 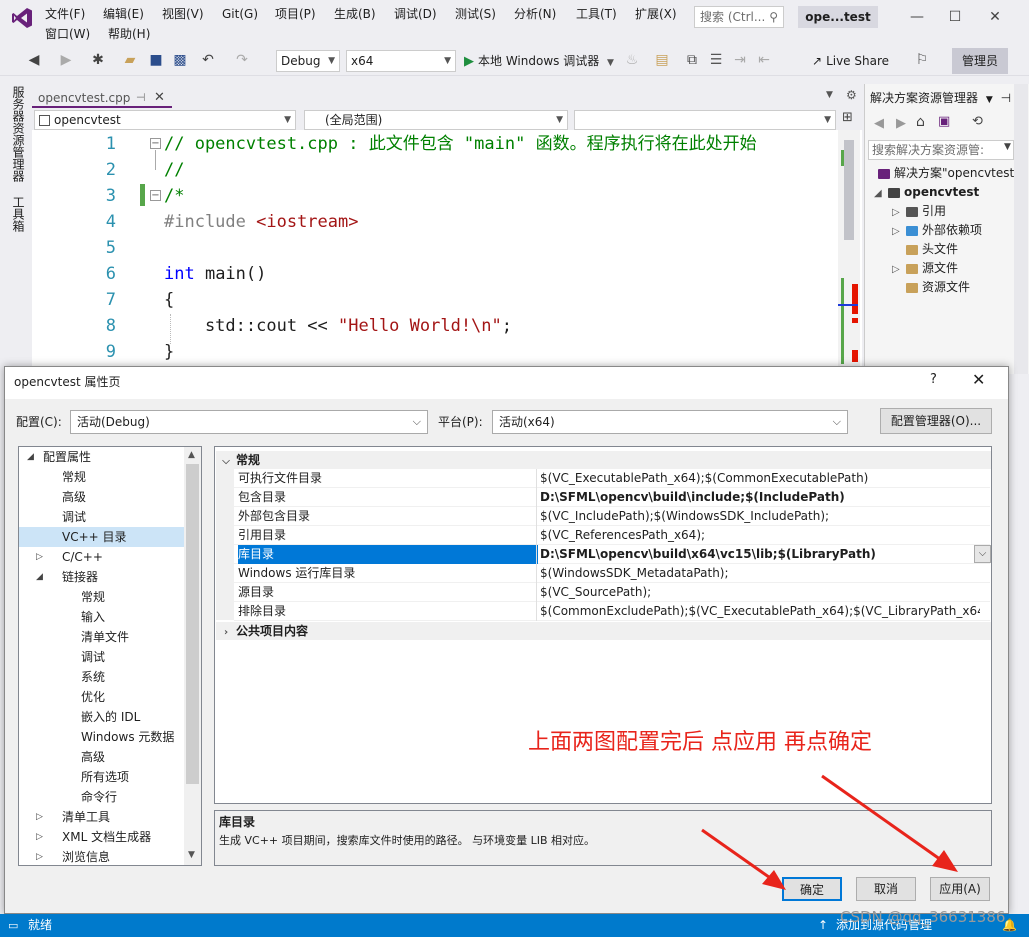 I want to click on forward-icon: ▶, so click(x=66, y=60).